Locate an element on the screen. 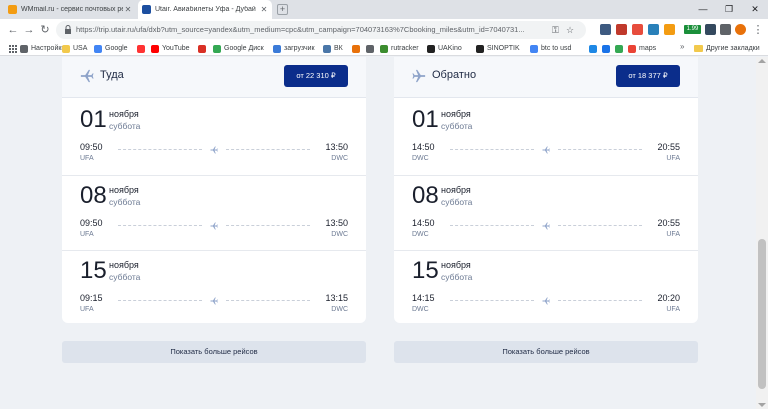 The height and width of the screenshot is (409, 768). bookmark-icon is located at coordinates (356, 48).